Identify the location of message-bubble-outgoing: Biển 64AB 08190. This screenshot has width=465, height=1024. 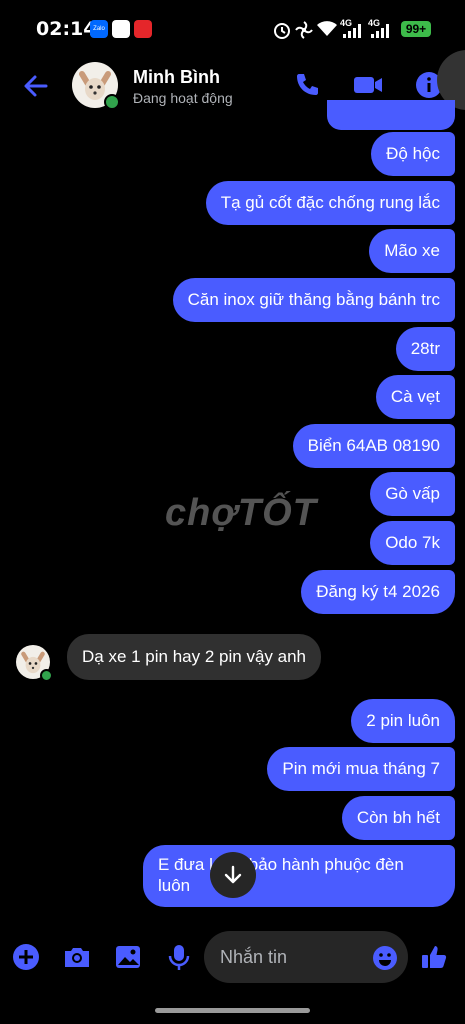
(373, 446).